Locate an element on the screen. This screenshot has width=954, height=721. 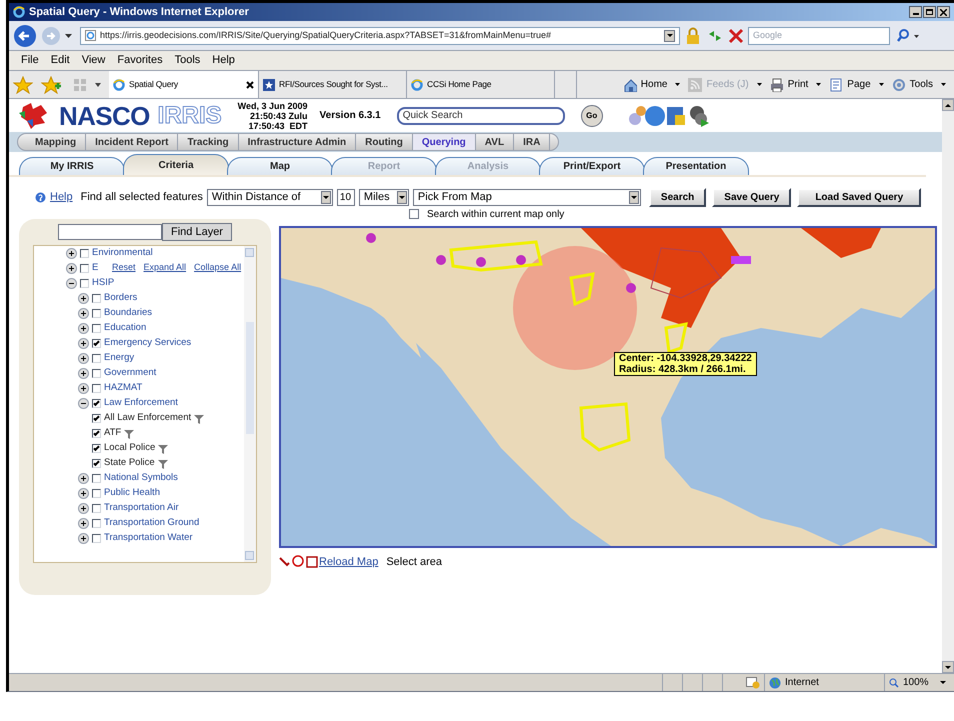
sub-tab: Criteria is located at coordinates (176, 164).